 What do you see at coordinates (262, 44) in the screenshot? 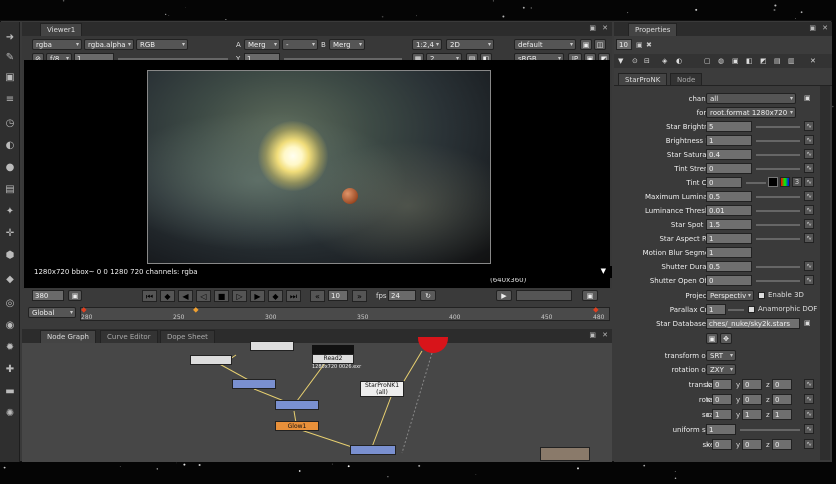
I see `input-a-dropdown: Merg` at bounding box center [262, 44].